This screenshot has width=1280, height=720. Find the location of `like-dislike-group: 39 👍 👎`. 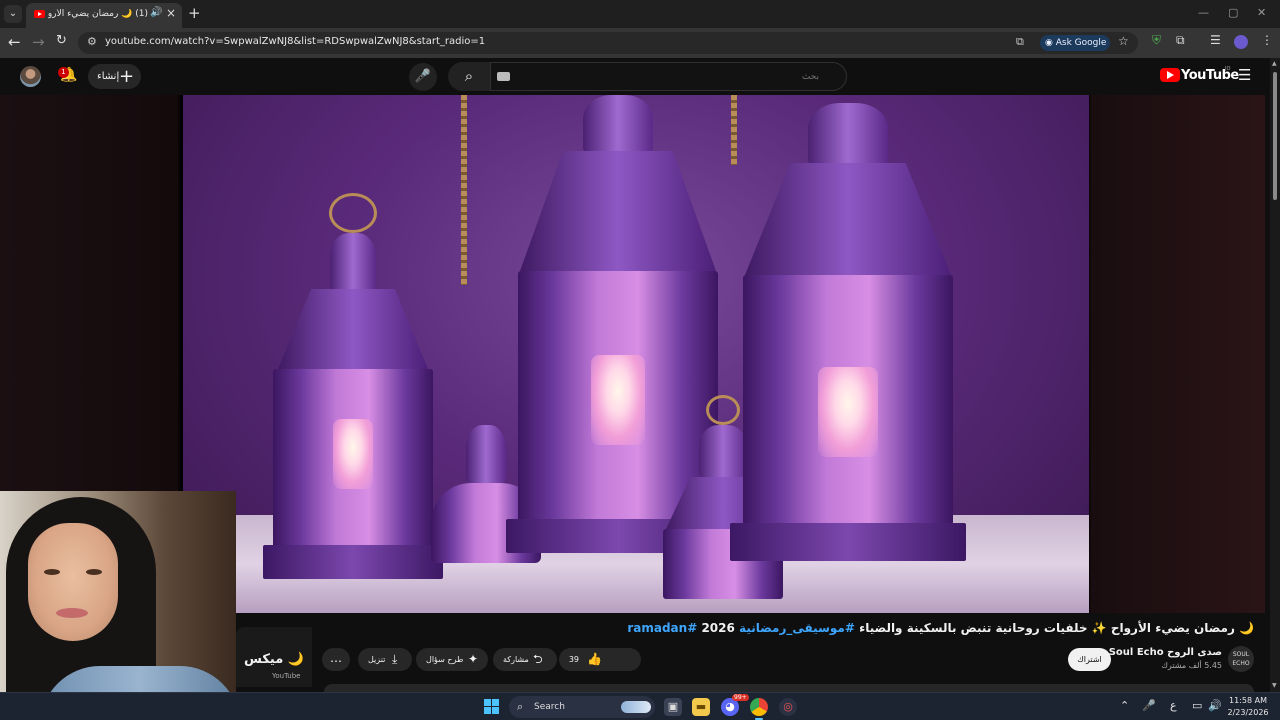

like-dislike-group: 39 👍 👎 is located at coordinates (581, 659).